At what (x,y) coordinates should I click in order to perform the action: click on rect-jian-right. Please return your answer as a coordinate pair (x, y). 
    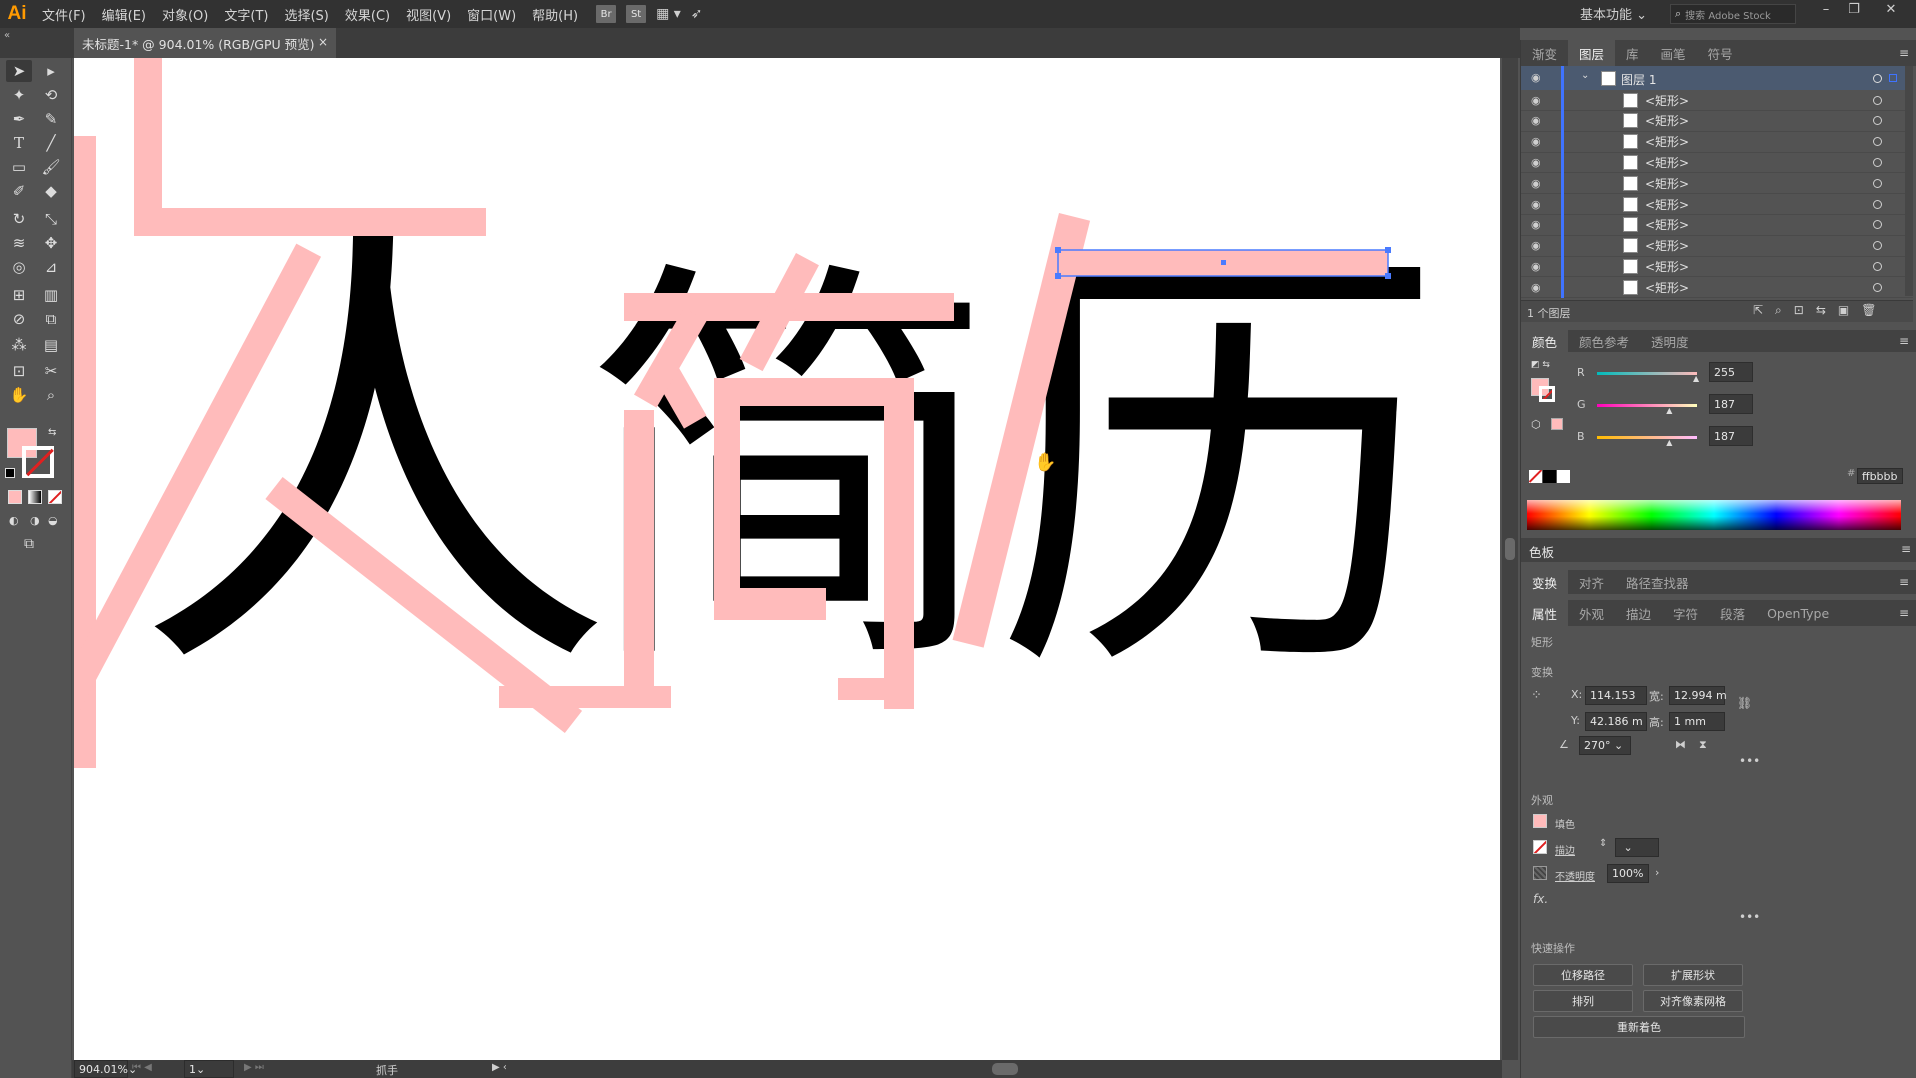
    Looking at the image, I should click on (899, 543).